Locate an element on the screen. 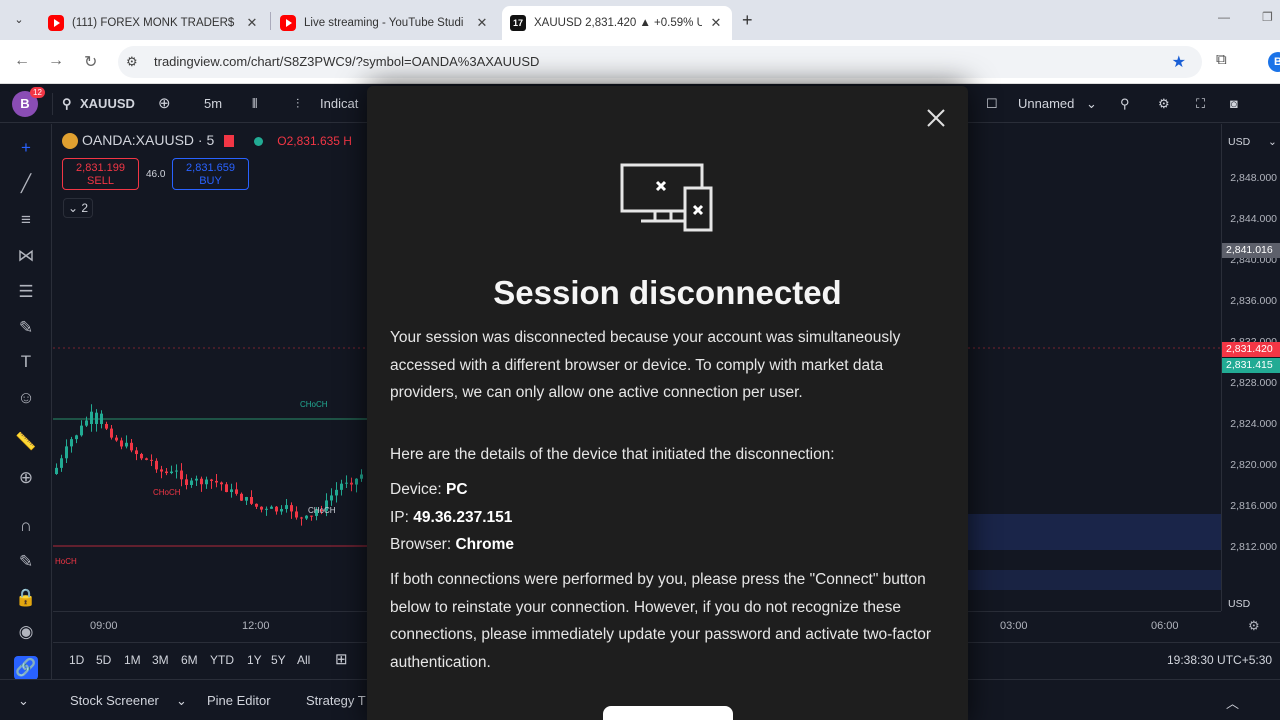  range-button: All is located at coordinates (303, 660).